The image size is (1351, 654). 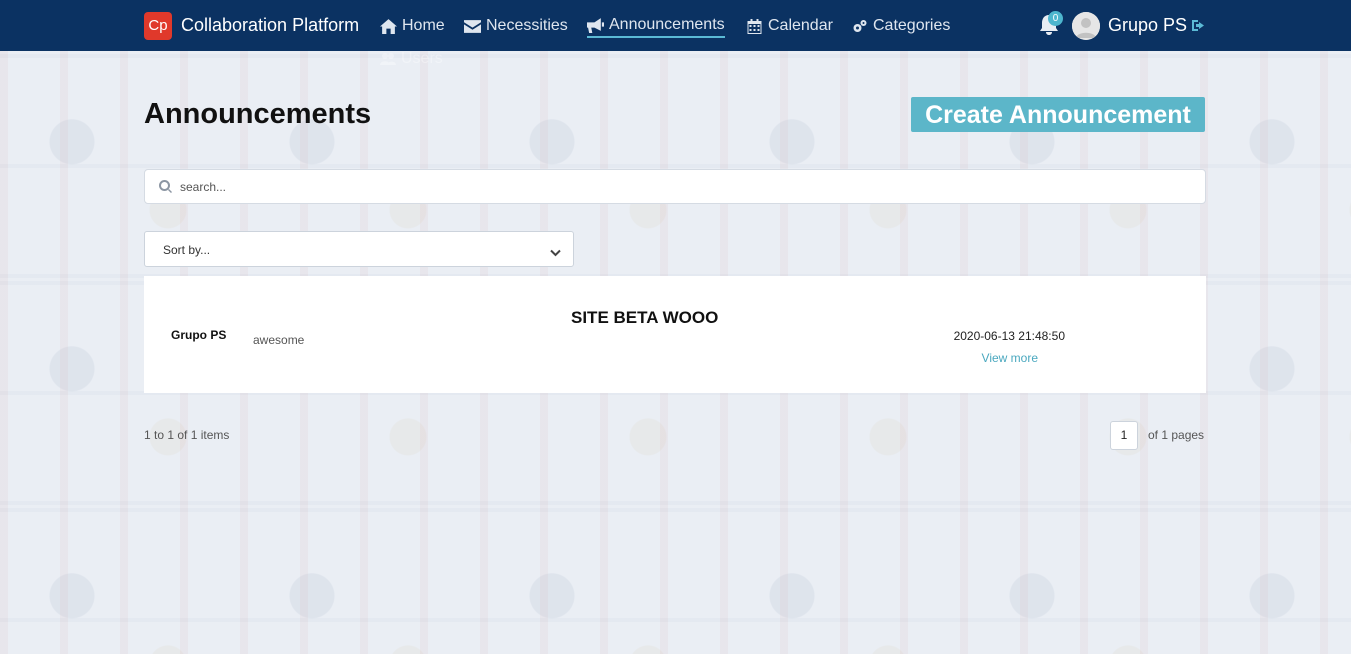 I want to click on nav-categories: Categories, so click(x=900, y=26).